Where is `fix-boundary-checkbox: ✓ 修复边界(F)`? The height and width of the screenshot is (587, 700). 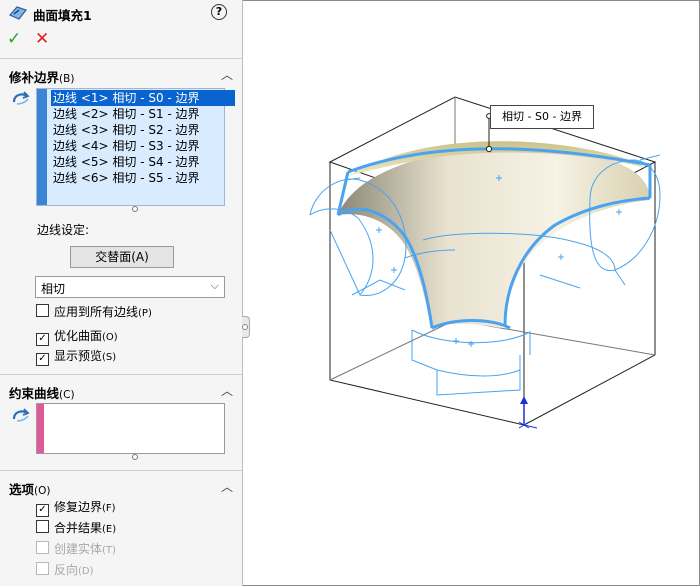 fix-boundary-checkbox: ✓ 修复边界(F) is located at coordinates (76, 508).